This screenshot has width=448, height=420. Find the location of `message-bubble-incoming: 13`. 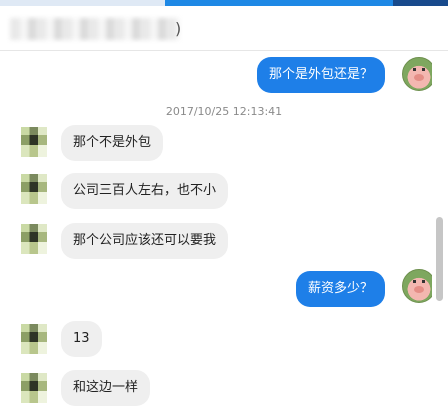

message-bubble-incoming: 13 is located at coordinates (81, 339).